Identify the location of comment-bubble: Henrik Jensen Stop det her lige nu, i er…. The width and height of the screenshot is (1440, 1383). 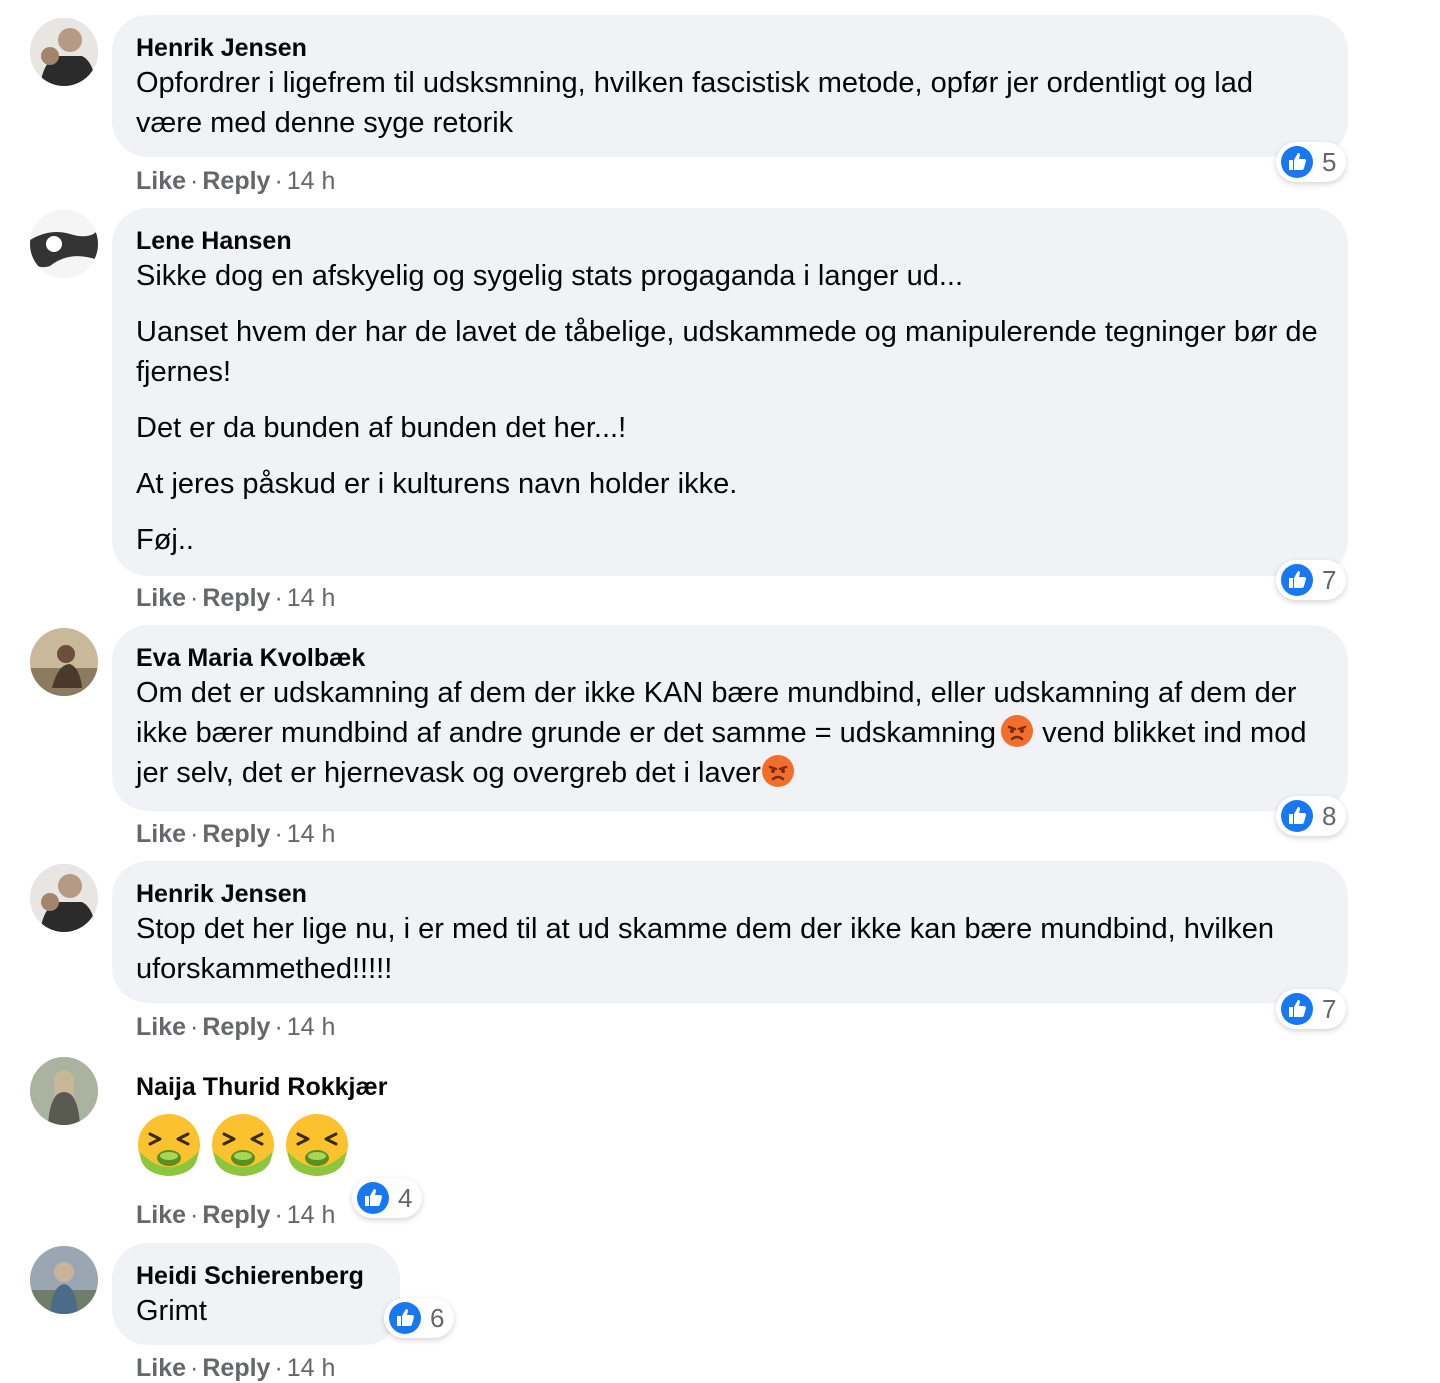
(730, 932).